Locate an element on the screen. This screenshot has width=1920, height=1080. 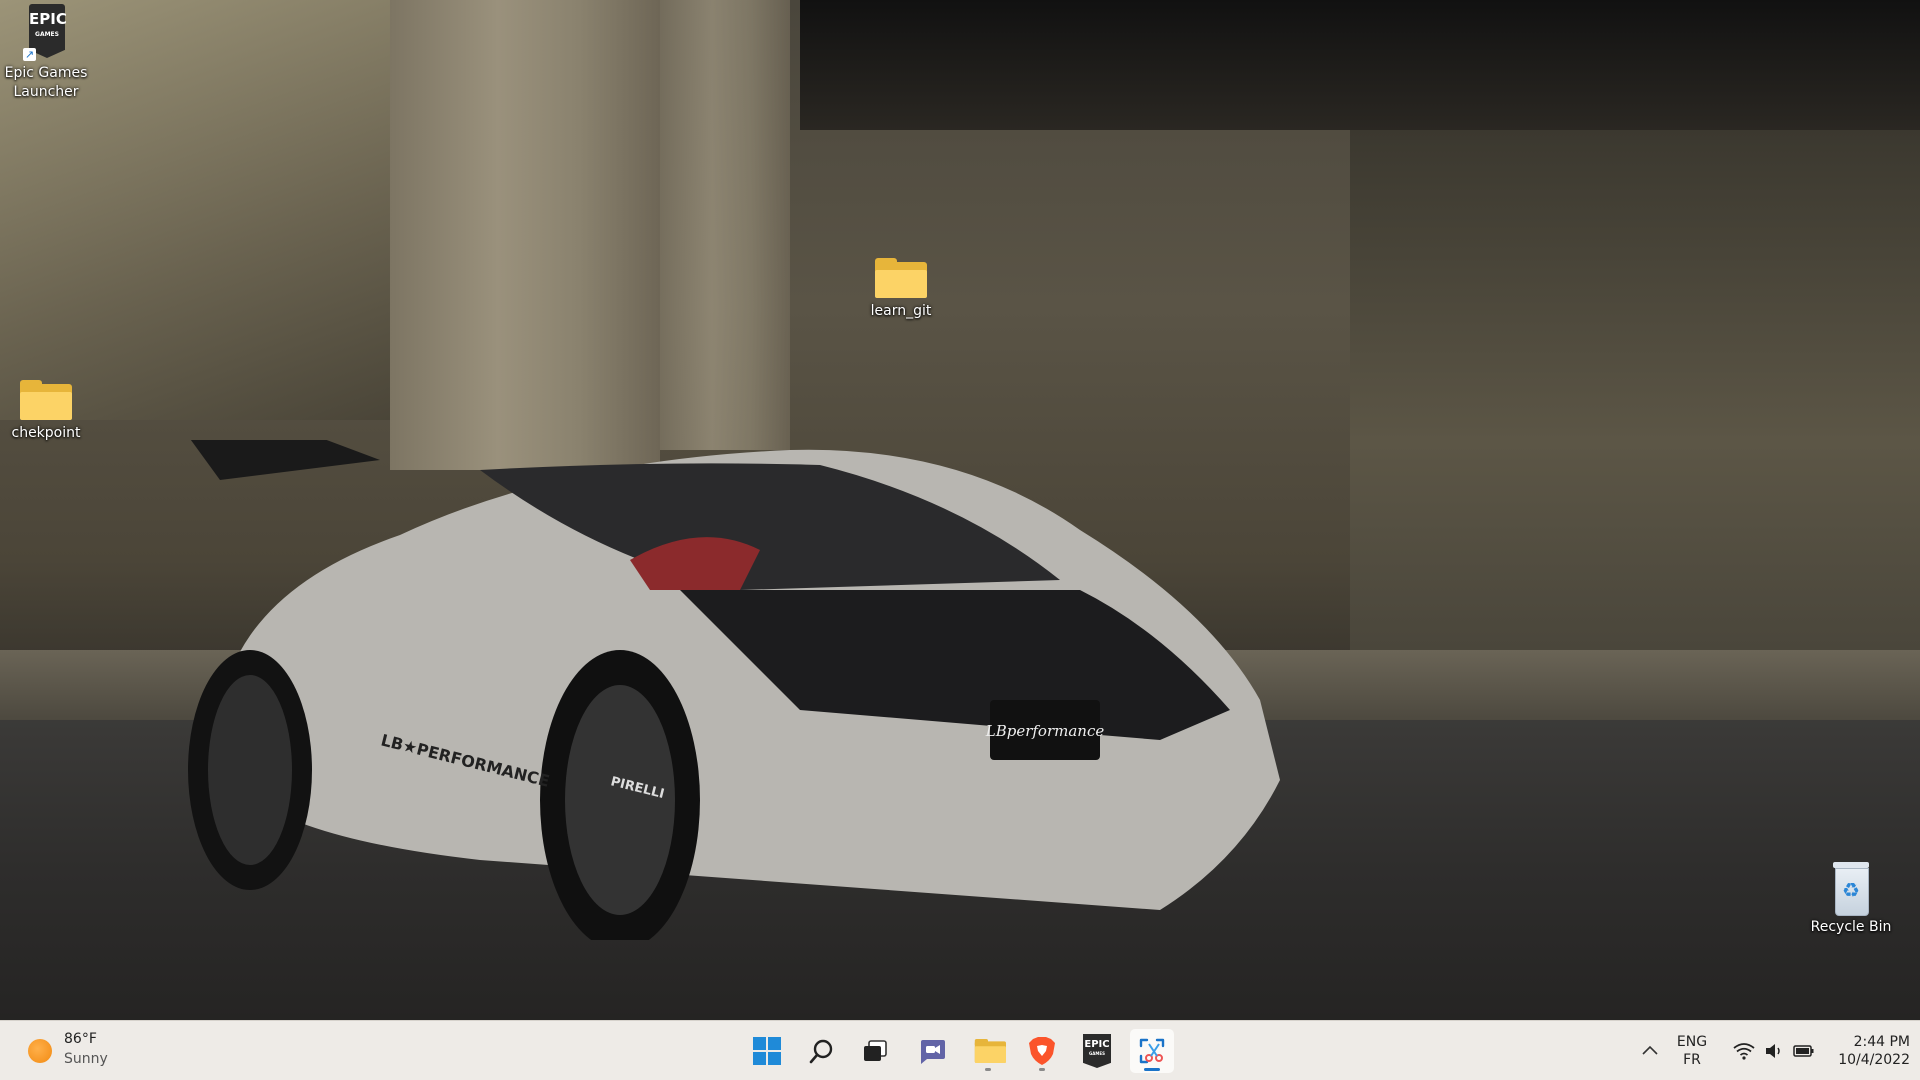
show-hidden-icons-button is located at coordinates (1650, 1050).